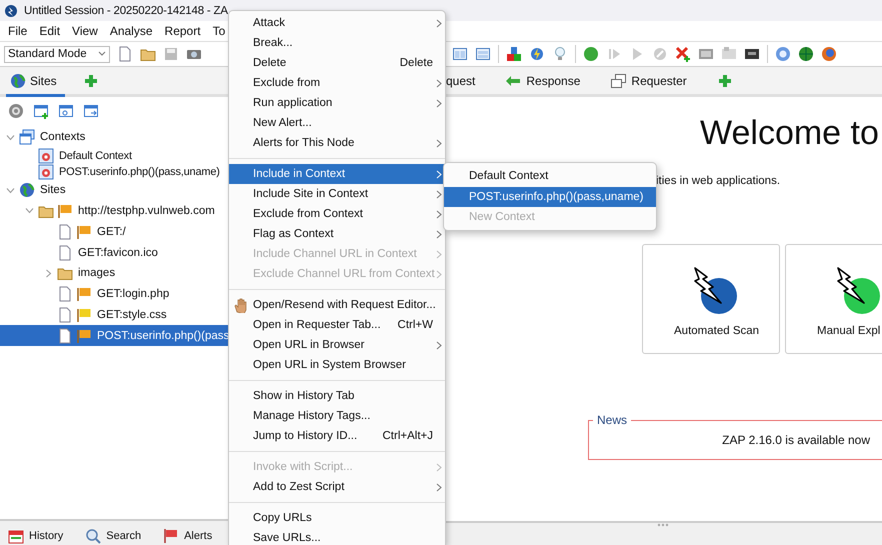 The width and height of the screenshot is (882, 545). Describe the element at coordinates (618, 80) in the screenshot. I see `windows-icon` at that location.